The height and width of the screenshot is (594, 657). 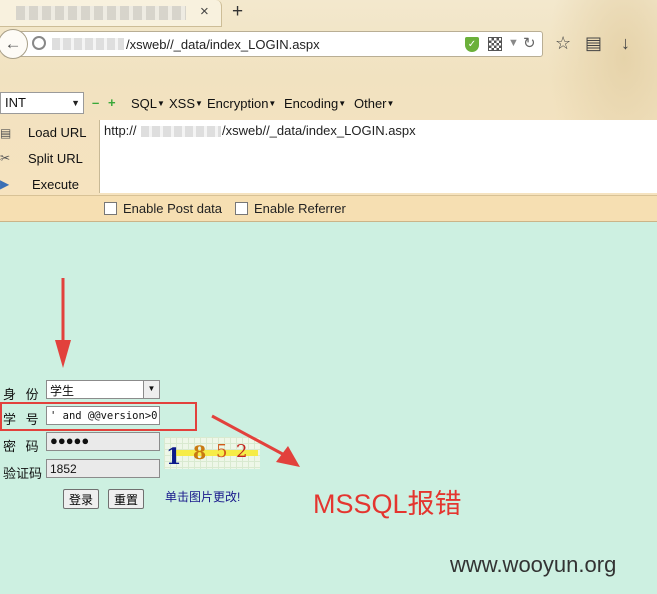 I want to click on watermark: www.wooyun.org, so click(x=533, y=564).